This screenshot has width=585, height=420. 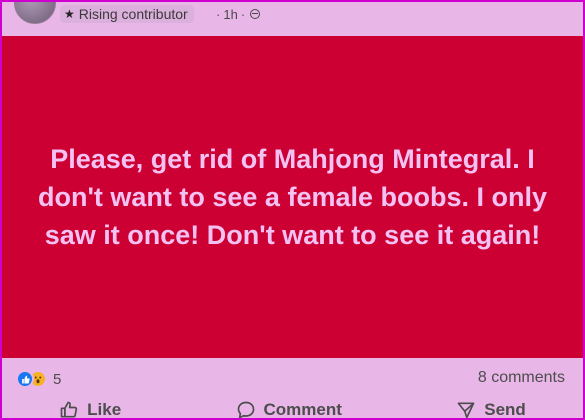 I want to click on globe-icon, so click(x=255, y=14).